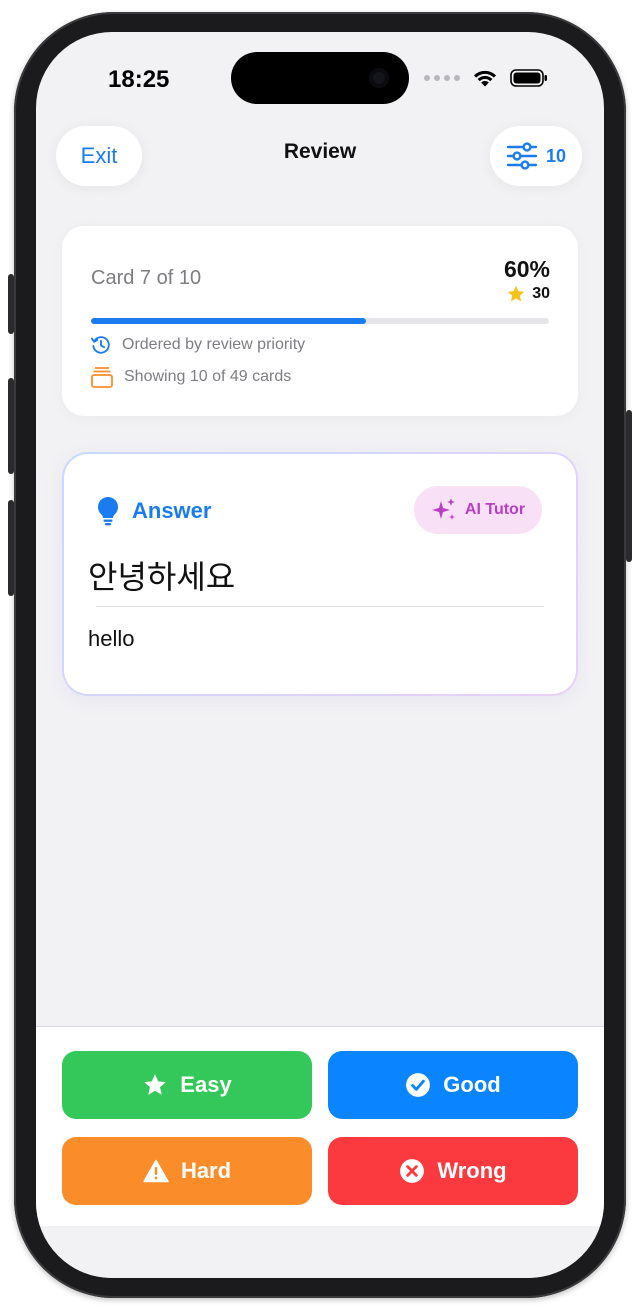  Describe the element at coordinates (162, 577) in the screenshot. I see `flashcard-term: 안녕하세요` at that location.